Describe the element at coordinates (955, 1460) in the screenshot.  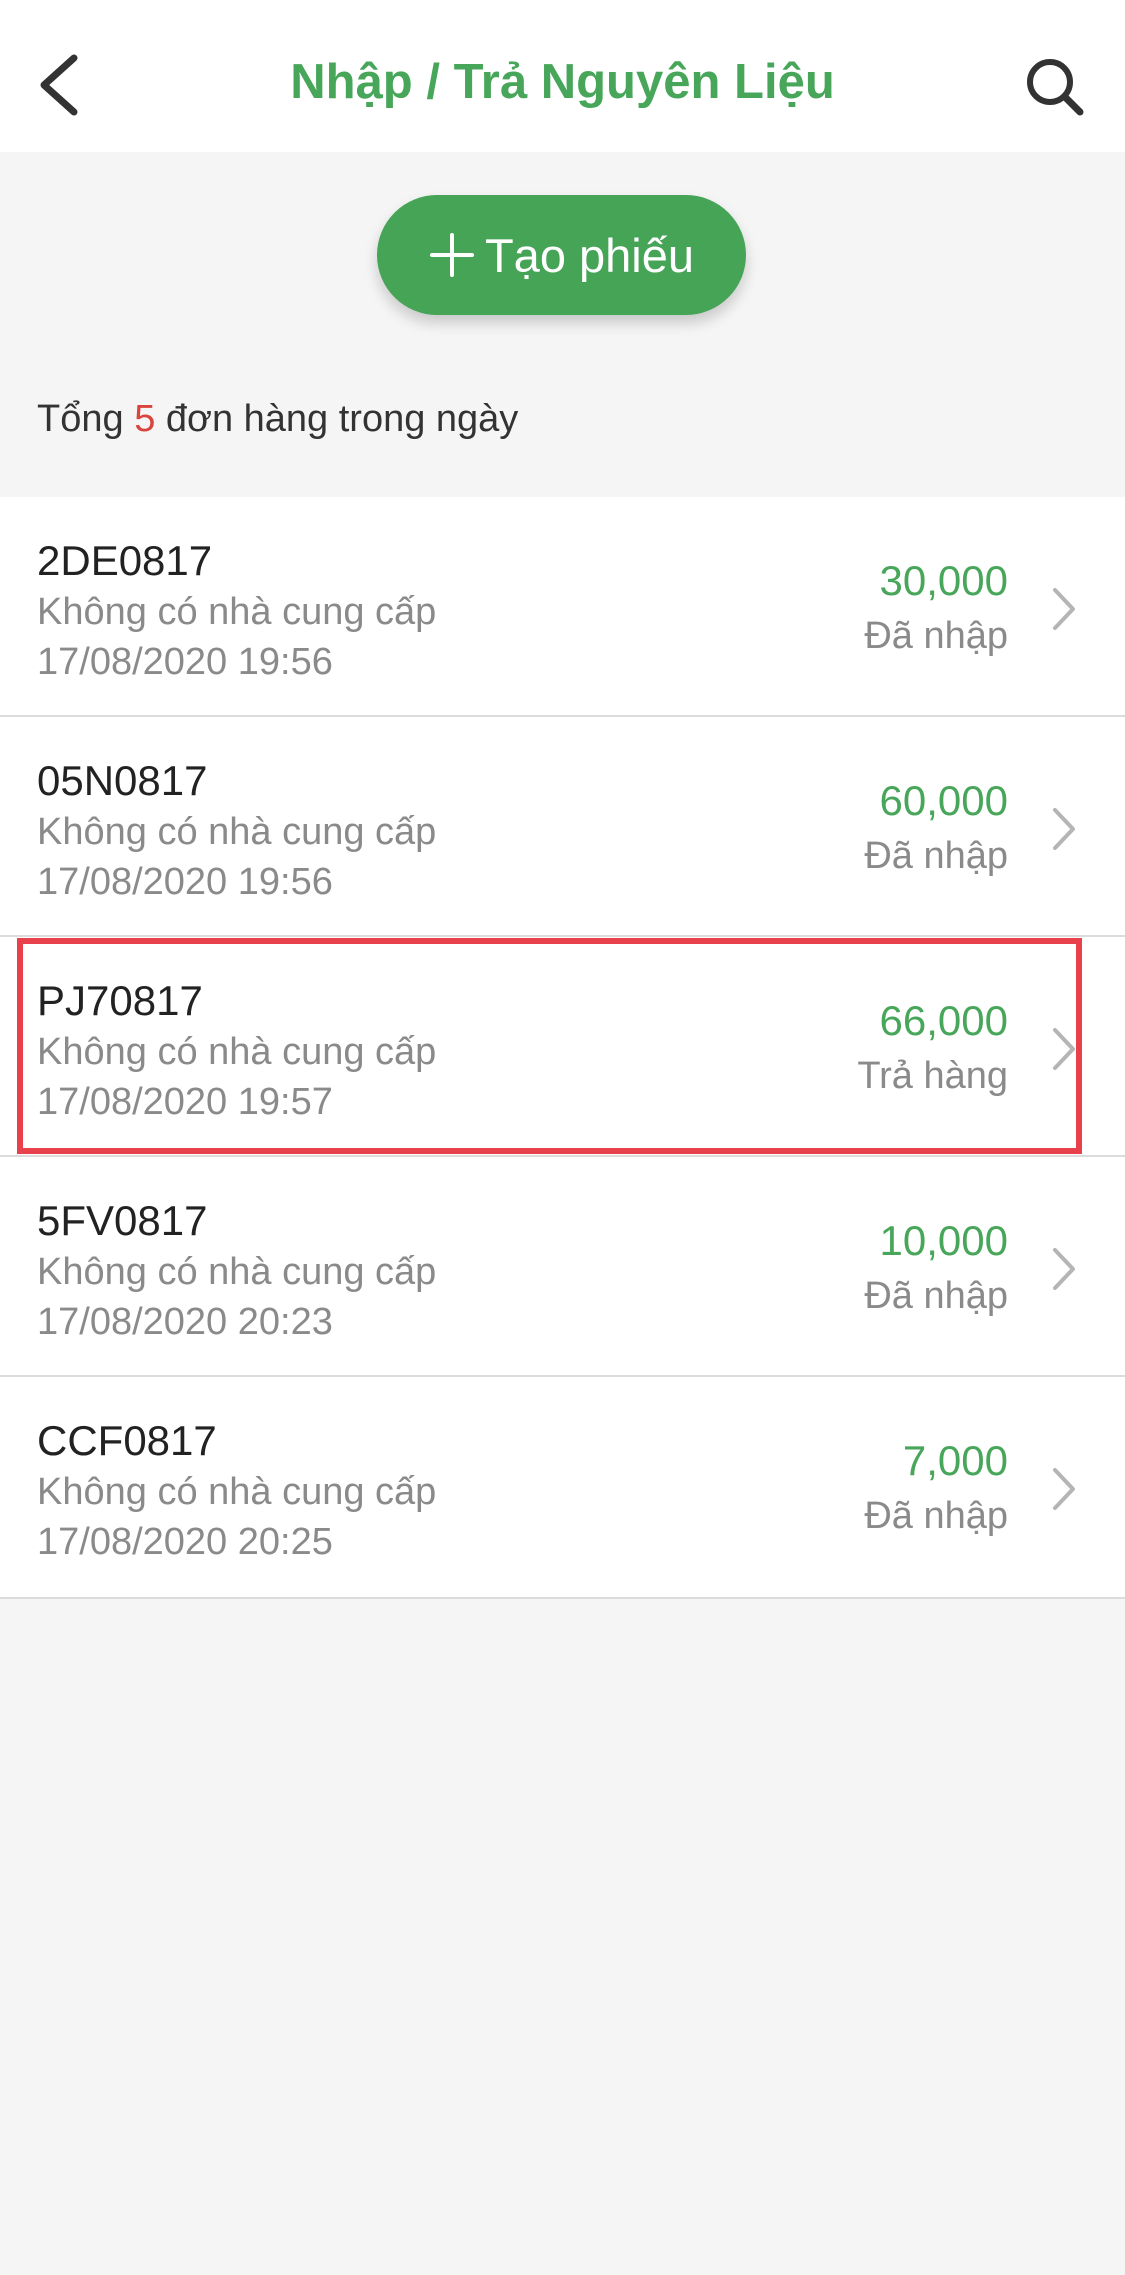
I see `order-amount: 7,000` at that location.